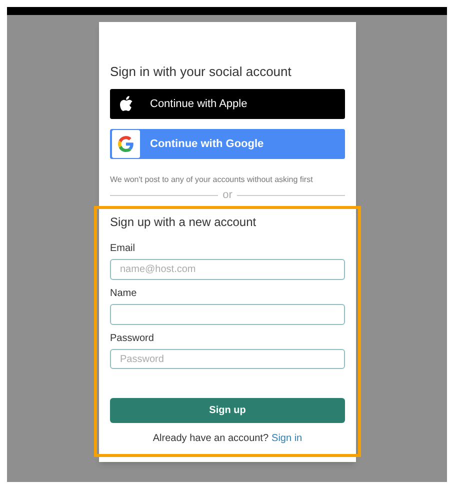 This screenshot has width=455, height=487. I want to click on input-field, so click(227, 314).